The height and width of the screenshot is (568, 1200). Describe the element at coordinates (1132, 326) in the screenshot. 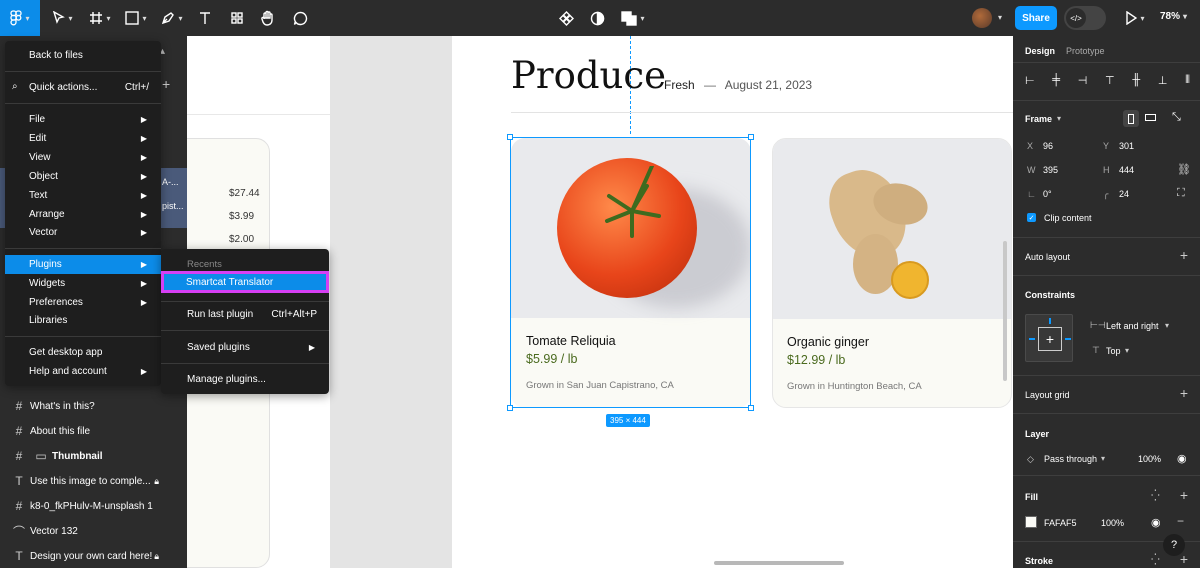

I see `horizontal-constraint-select: Left and right` at that location.